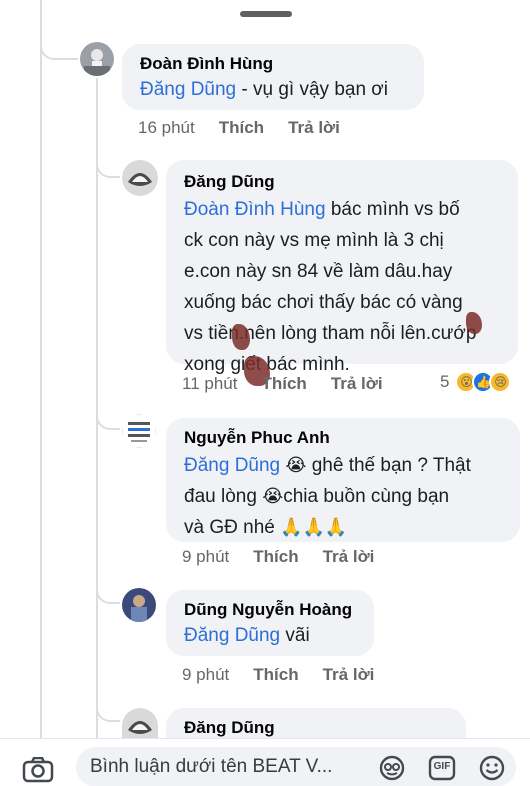 This screenshot has width=530, height=786. What do you see at coordinates (271, 610) in the screenshot?
I see `comment-author: Dũng Nguyễn Hoàng` at bounding box center [271, 610].